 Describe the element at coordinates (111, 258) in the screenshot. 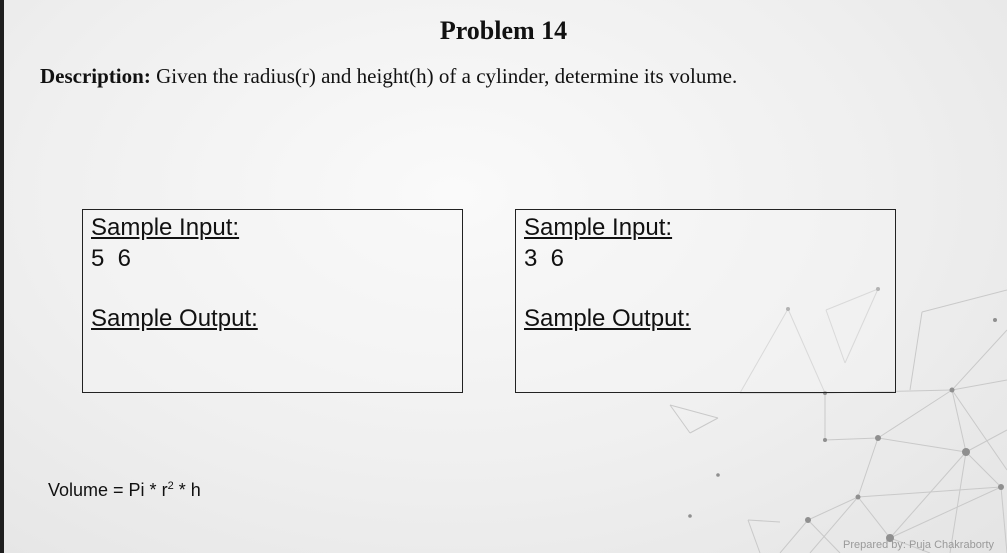

I see `sample-input-value: 5 6` at that location.